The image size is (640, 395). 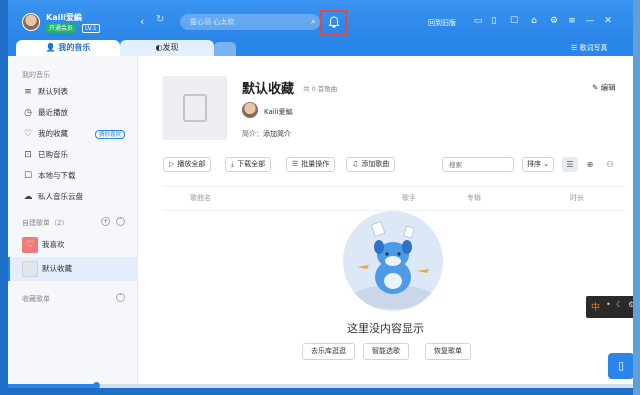 What do you see at coordinates (278, 112) in the screenshot?
I see `owner-name: Kaili爱編` at bounding box center [278, 112].